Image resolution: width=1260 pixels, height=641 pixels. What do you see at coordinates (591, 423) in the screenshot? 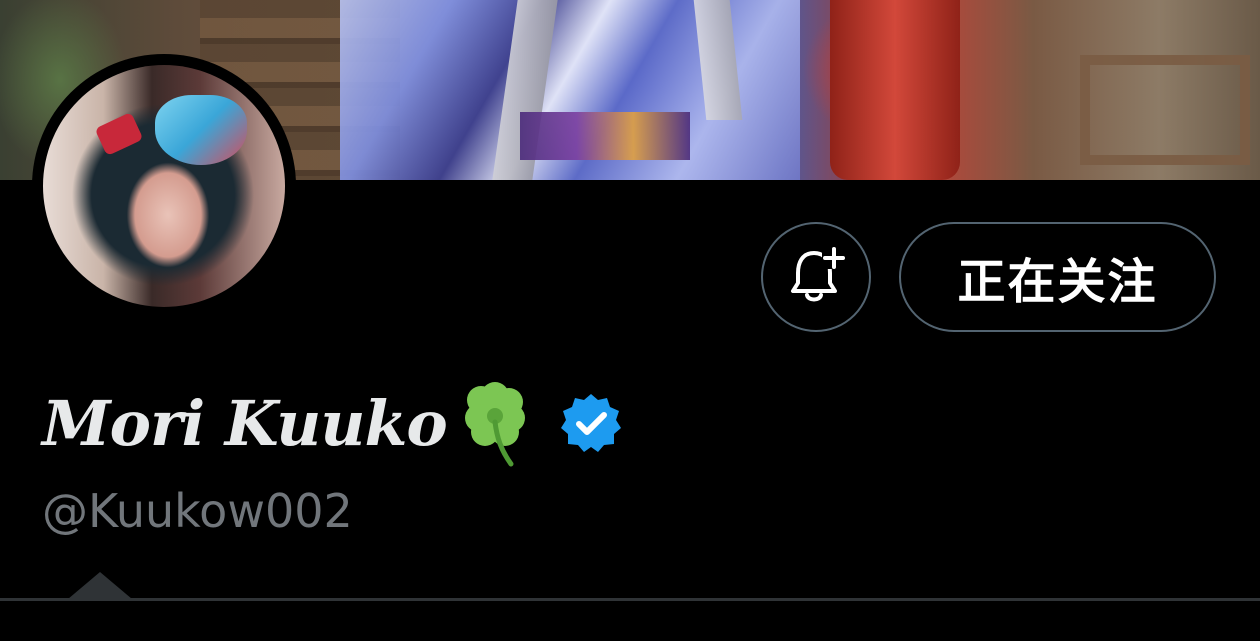
I see `verified-badge-icon` at bounding box center [591, 423].